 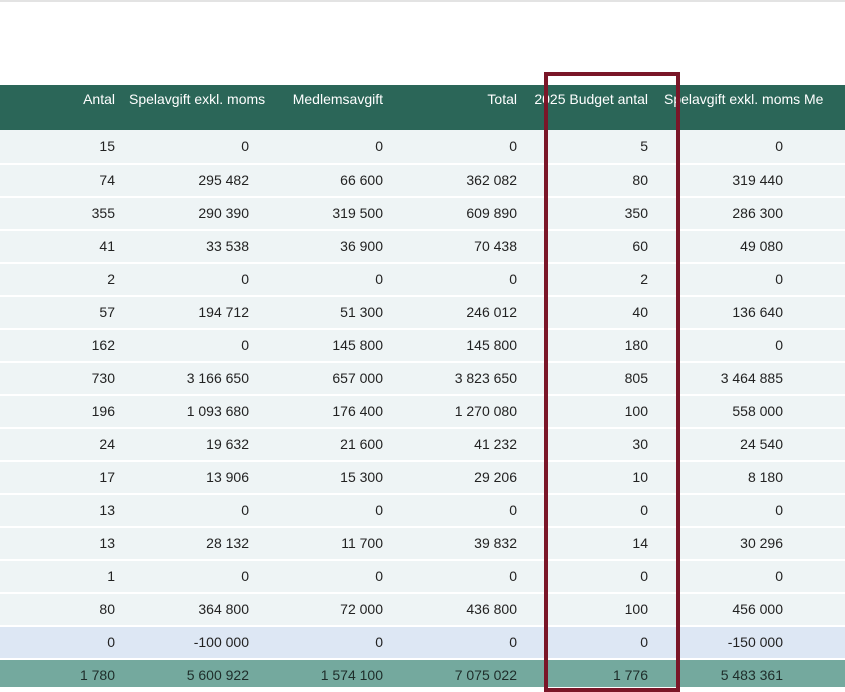 What do you see at coordinates (422, 279) in the screenshot?
I see `table-row: 2 0 0 0 2 0` at bounding box center [422, 279].